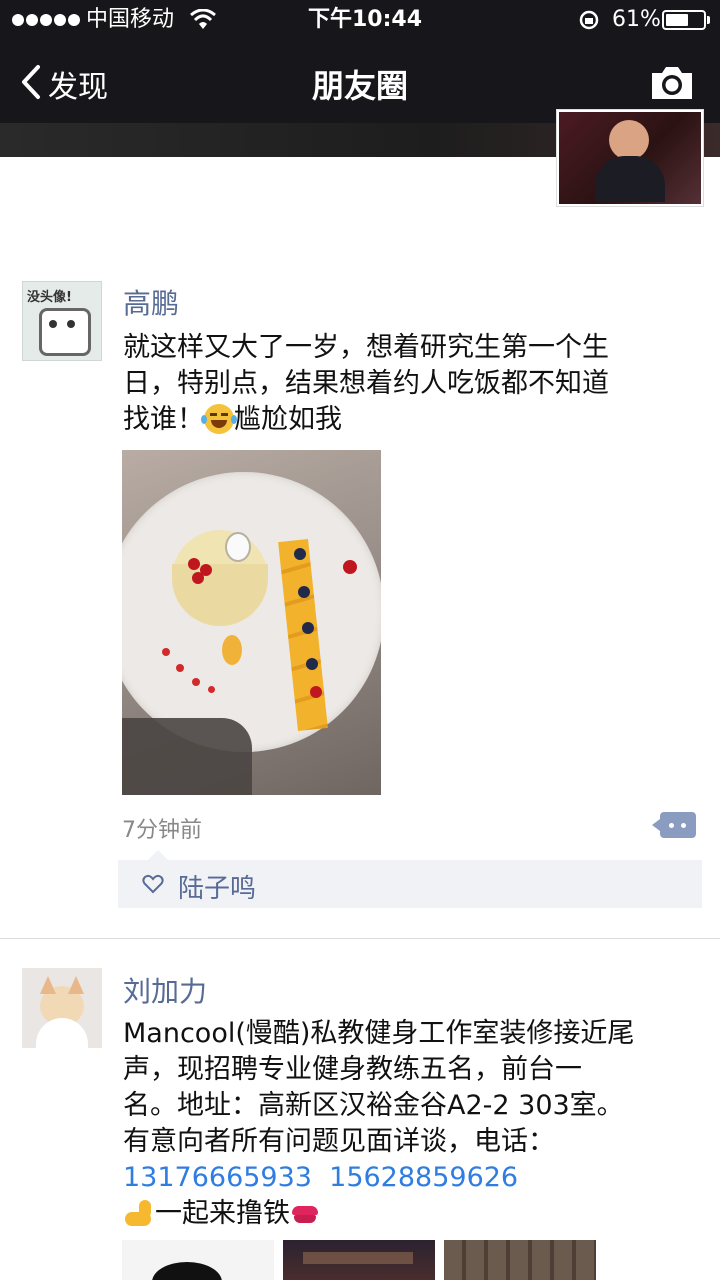 The image size is (720, 1280). I want to click on my-avatar, so click(630, 158).